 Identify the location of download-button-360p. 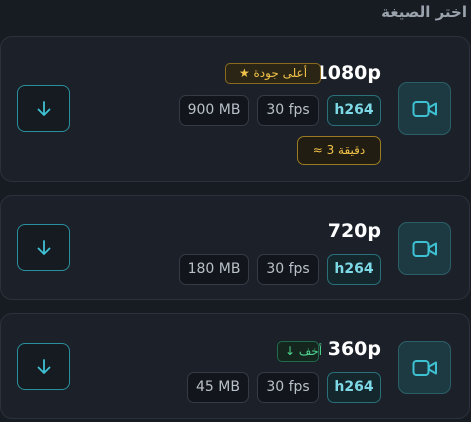
(43, 366).